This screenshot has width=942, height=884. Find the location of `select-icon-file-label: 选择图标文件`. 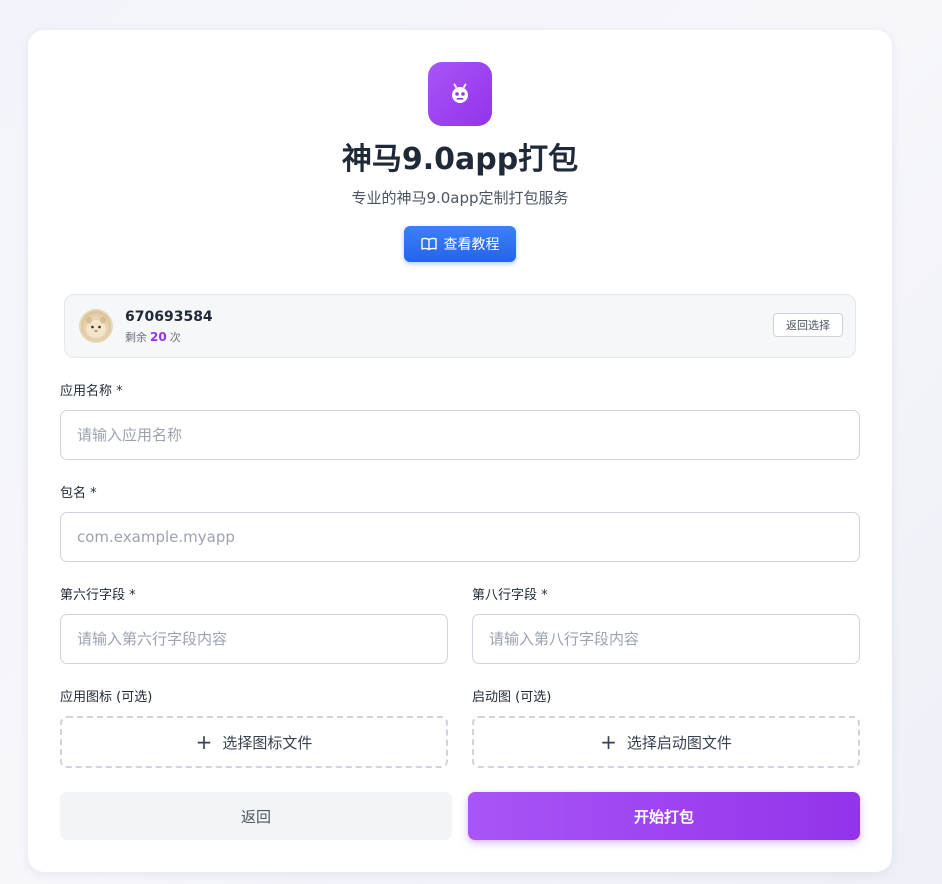

select-icon-file-label: 选择图标文件 is located at coordinates (267, 742).